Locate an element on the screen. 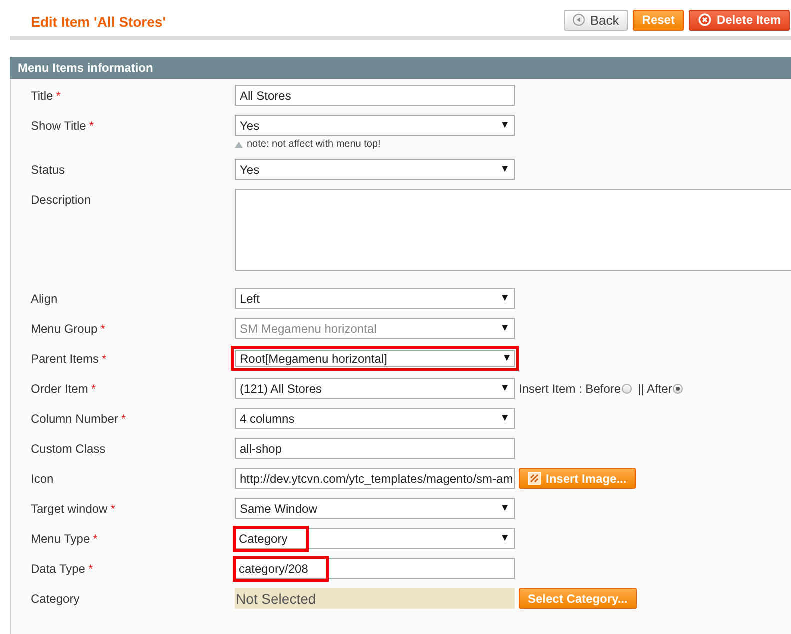 The image size is (791, 634). field-value: Category is located at coordinates (271, 539).